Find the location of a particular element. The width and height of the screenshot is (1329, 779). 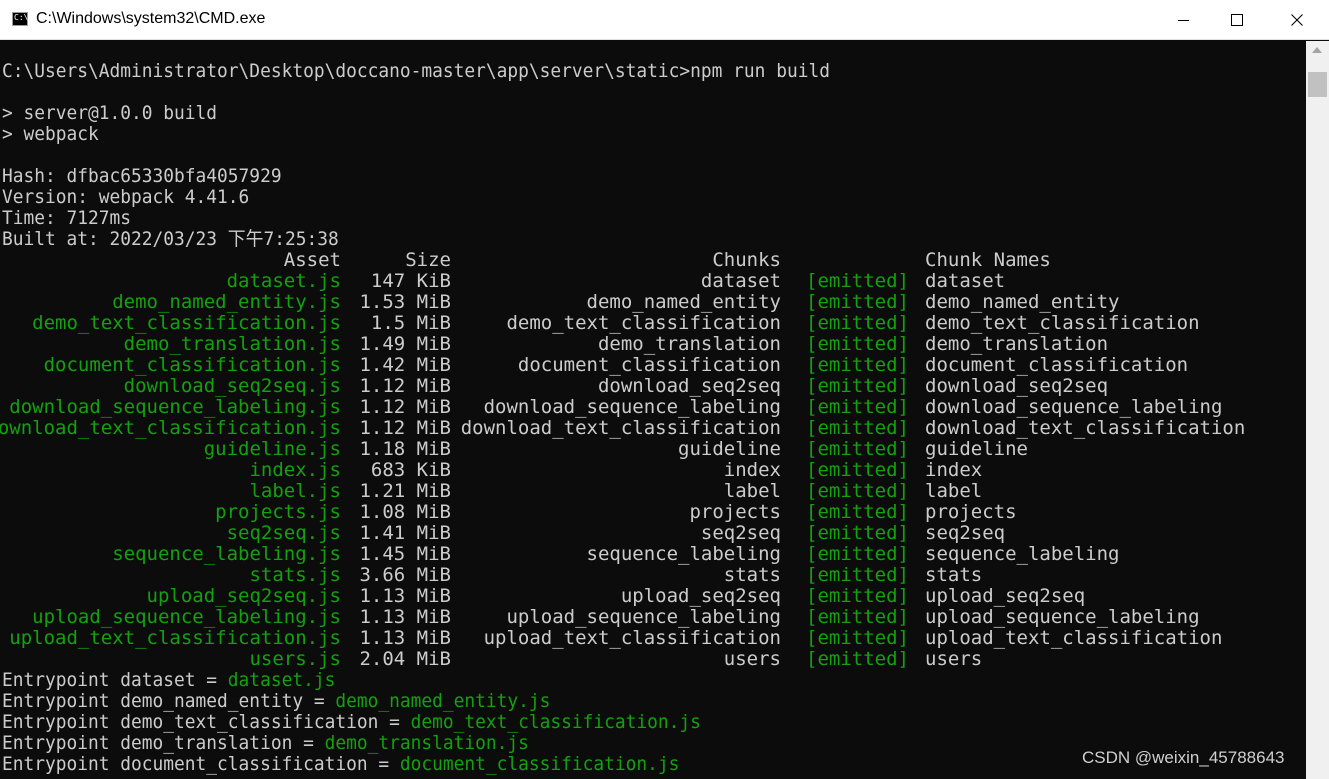

chunk-name: seq2seq is located at coordinates (965, 533).